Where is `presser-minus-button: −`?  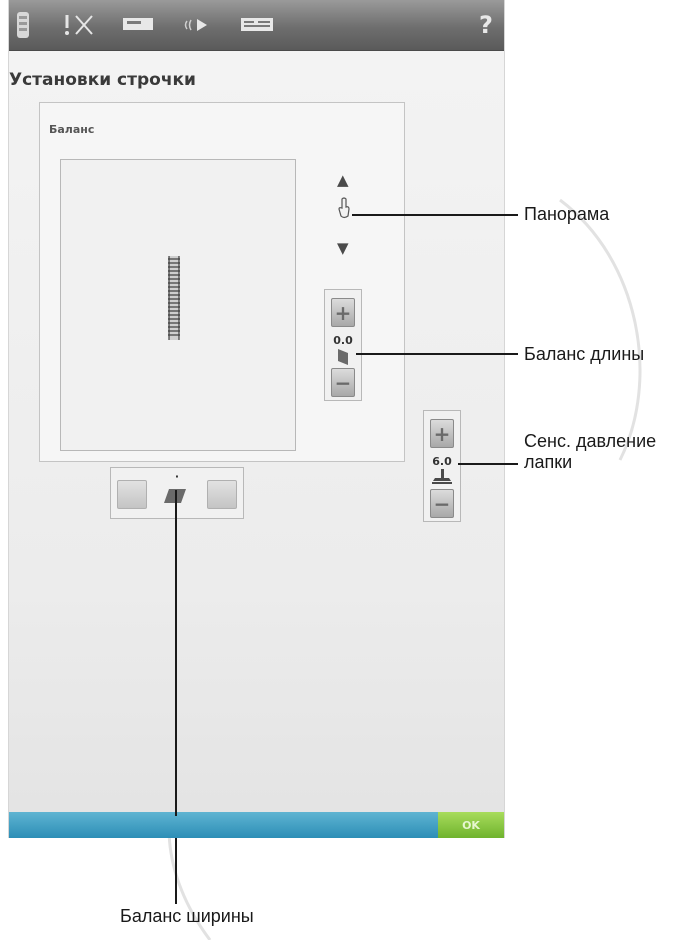
presser-minus-button: − is located at coordinates (442, 503).